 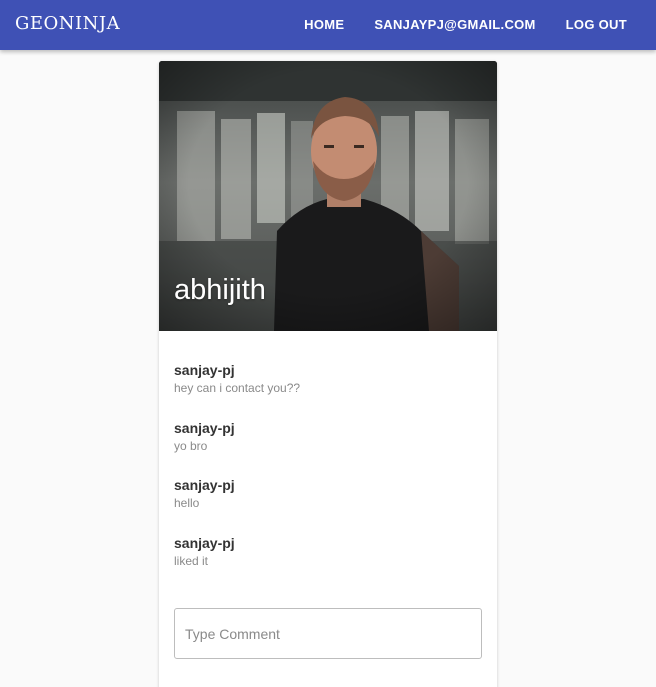 I want to click on comment-item: sanjay-pj yo bro, so click(x=328, y=448).